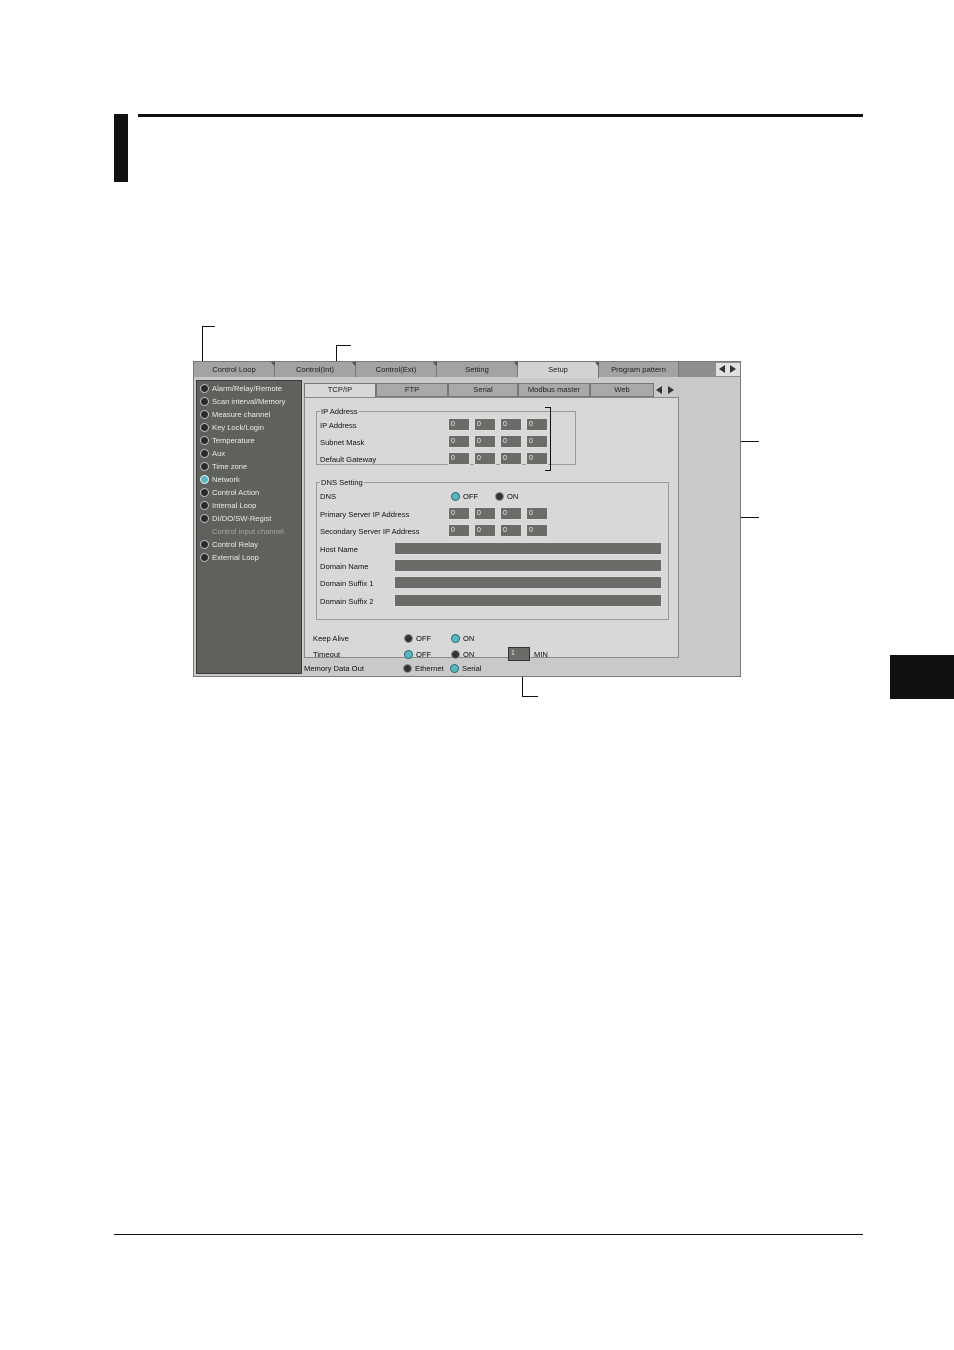 This screenshot has width=954, height=1350. I want to click on memory-data-out-label: Memory Data Out, so click(334, 668).